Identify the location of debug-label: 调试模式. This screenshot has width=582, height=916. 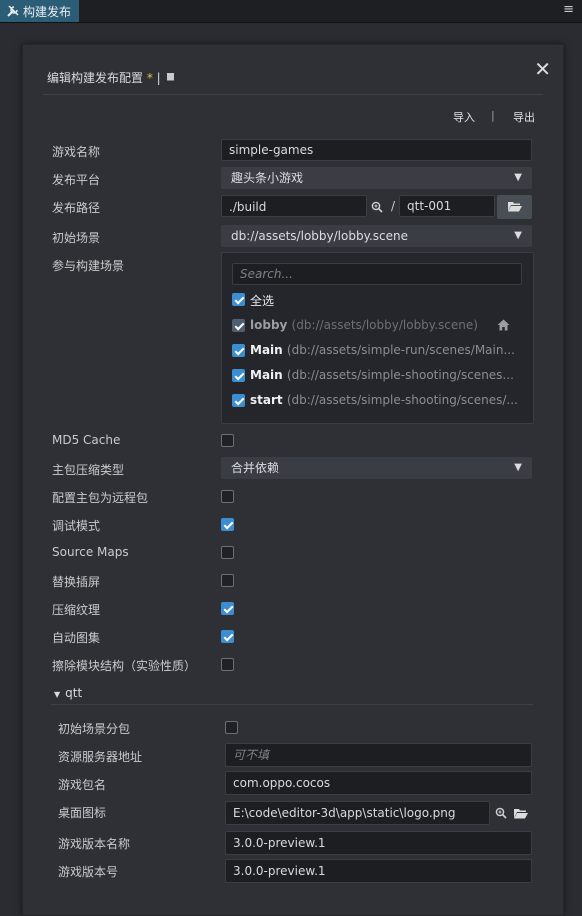
(76, 526).